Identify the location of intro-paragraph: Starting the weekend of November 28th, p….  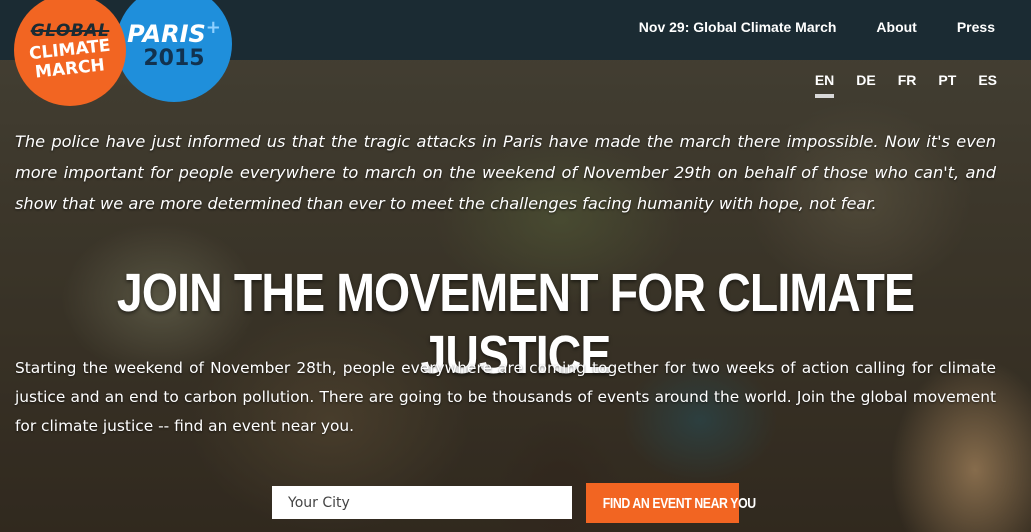
(505, 397).